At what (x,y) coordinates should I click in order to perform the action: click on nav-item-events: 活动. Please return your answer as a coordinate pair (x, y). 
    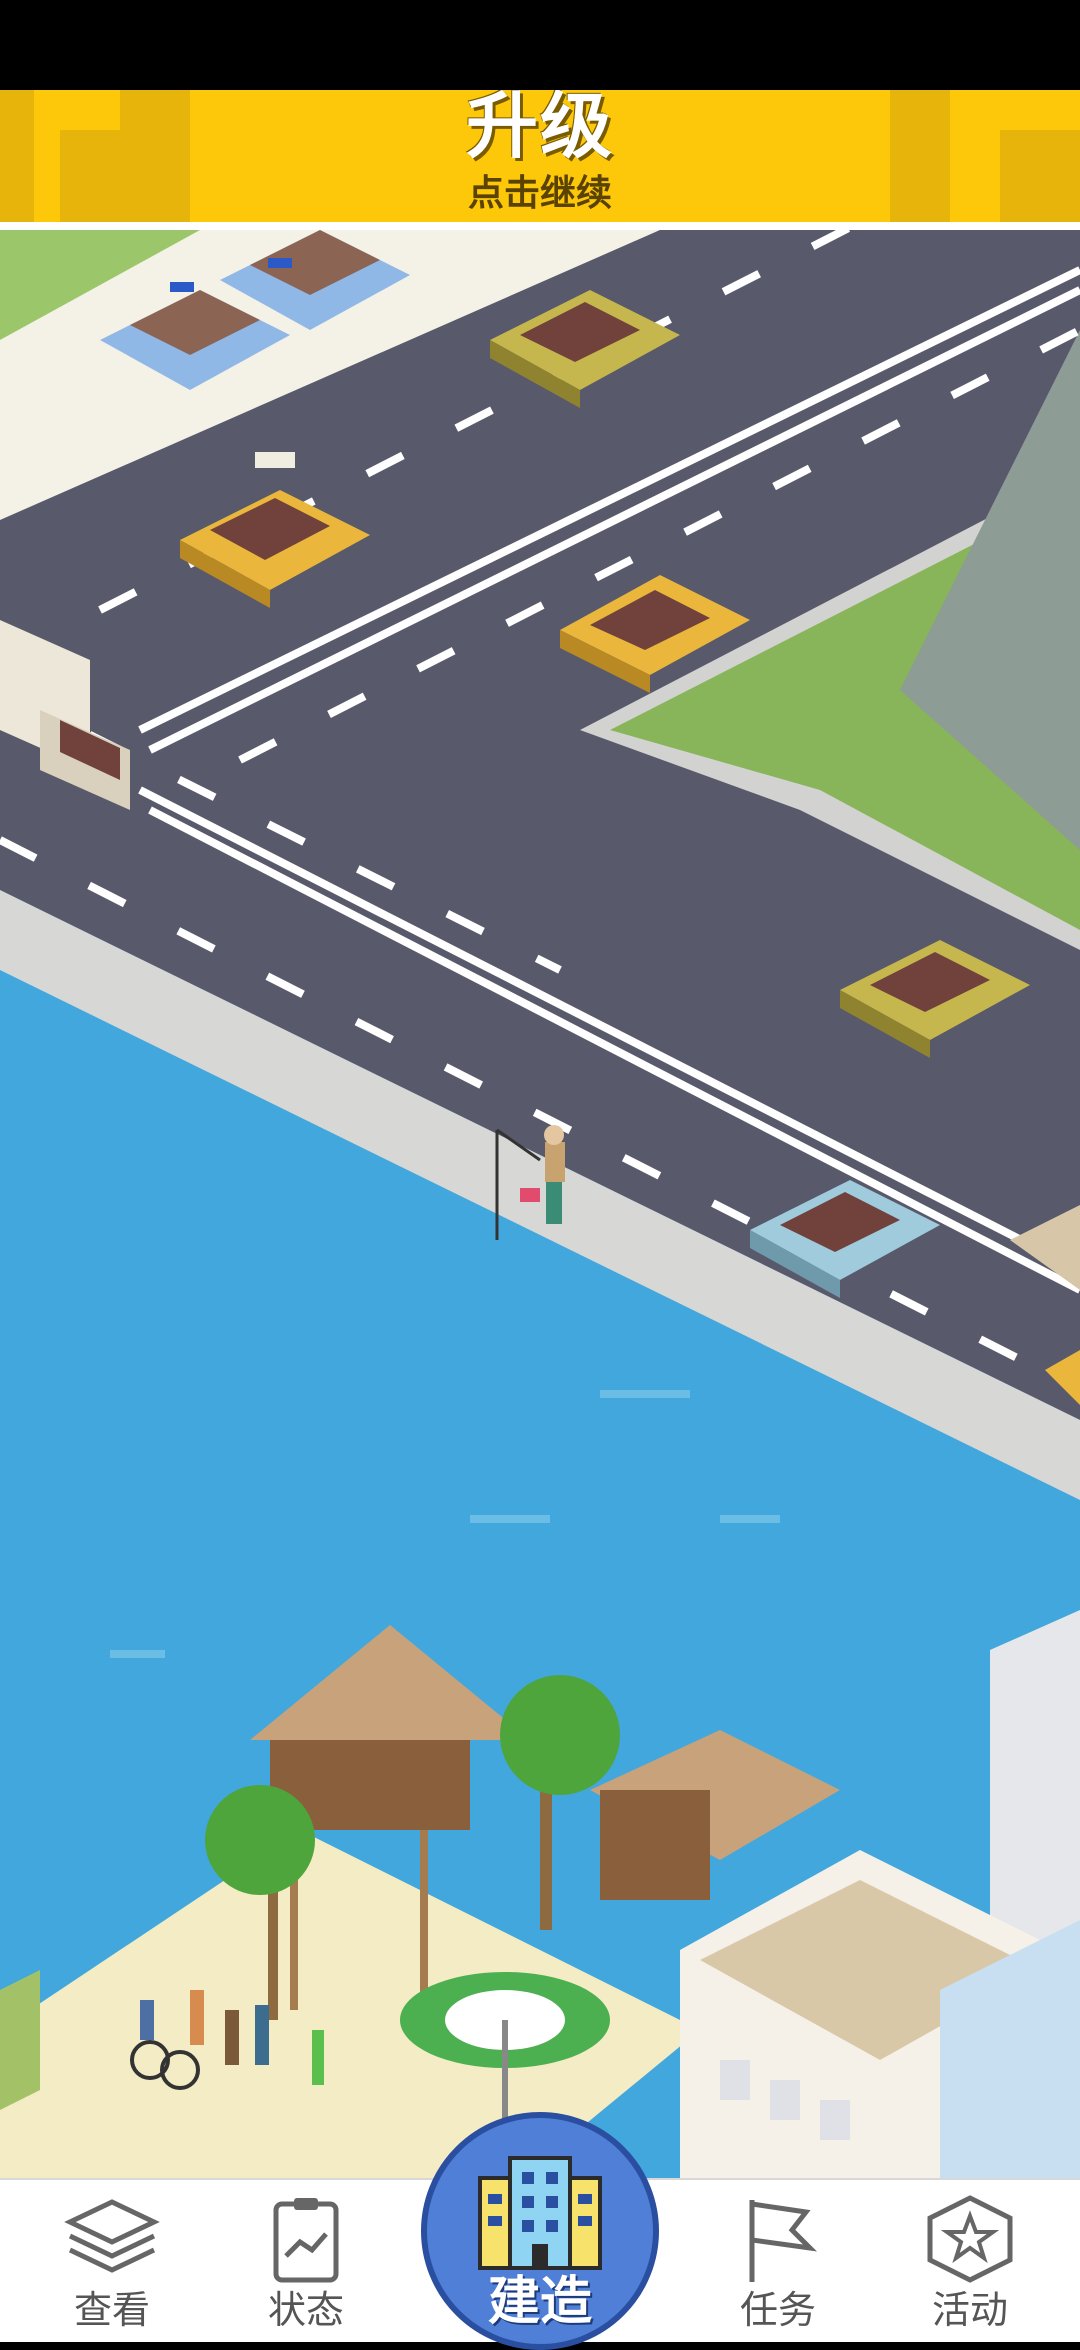
    Looking at the image, I should click on (970, 2266).